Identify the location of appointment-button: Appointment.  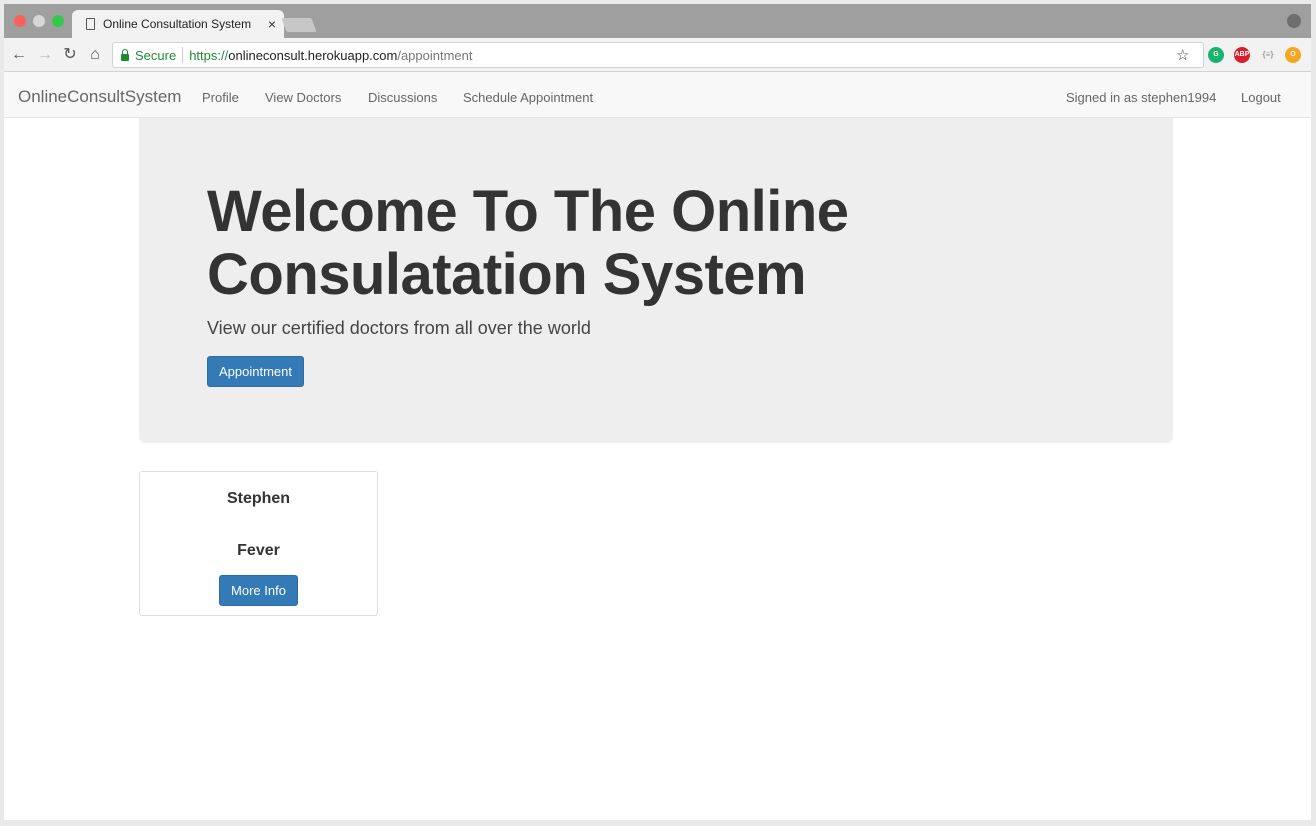
(255, 371).